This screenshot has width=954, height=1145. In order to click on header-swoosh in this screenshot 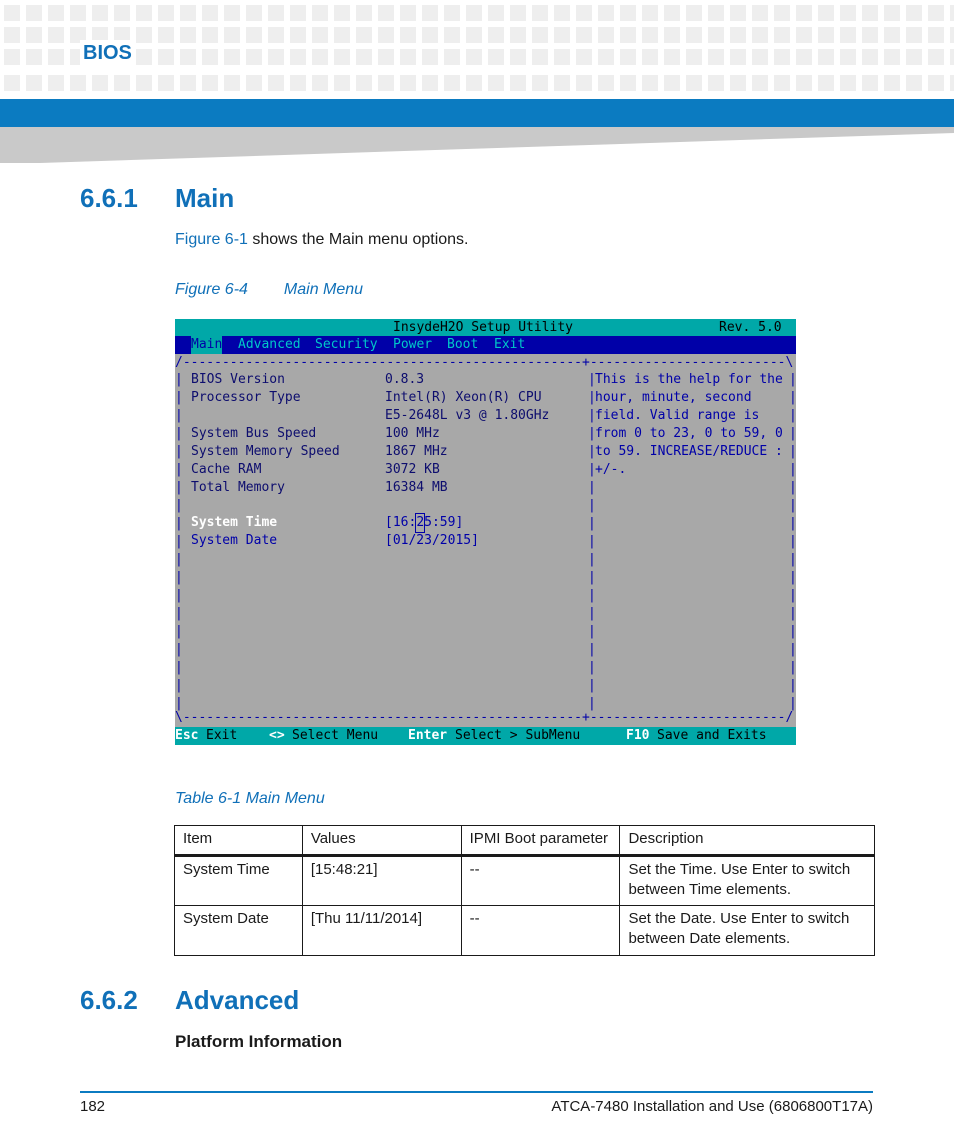, I will do `click(477, 145)`.